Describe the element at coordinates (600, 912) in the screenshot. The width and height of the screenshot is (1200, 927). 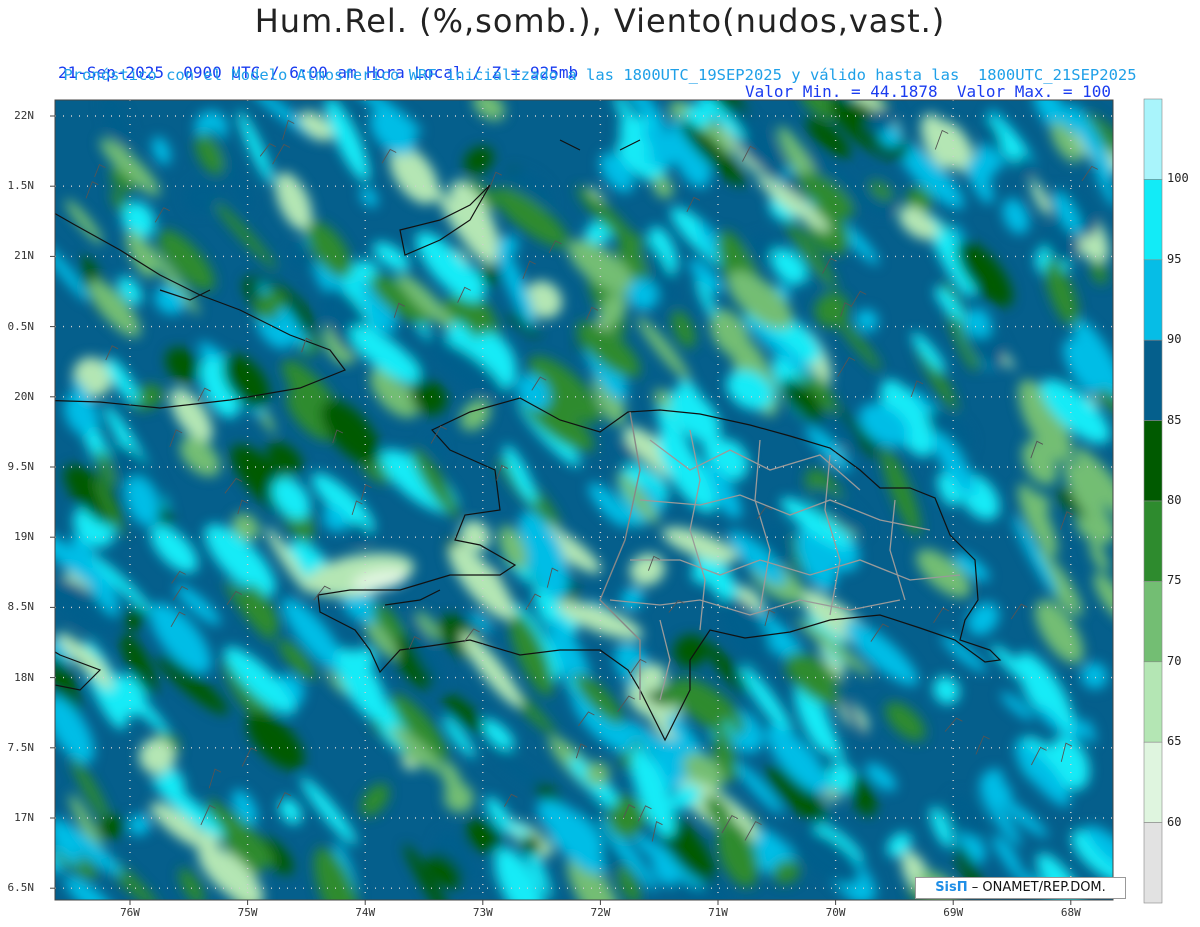
I see `x-tick-label: 72W` at that location.